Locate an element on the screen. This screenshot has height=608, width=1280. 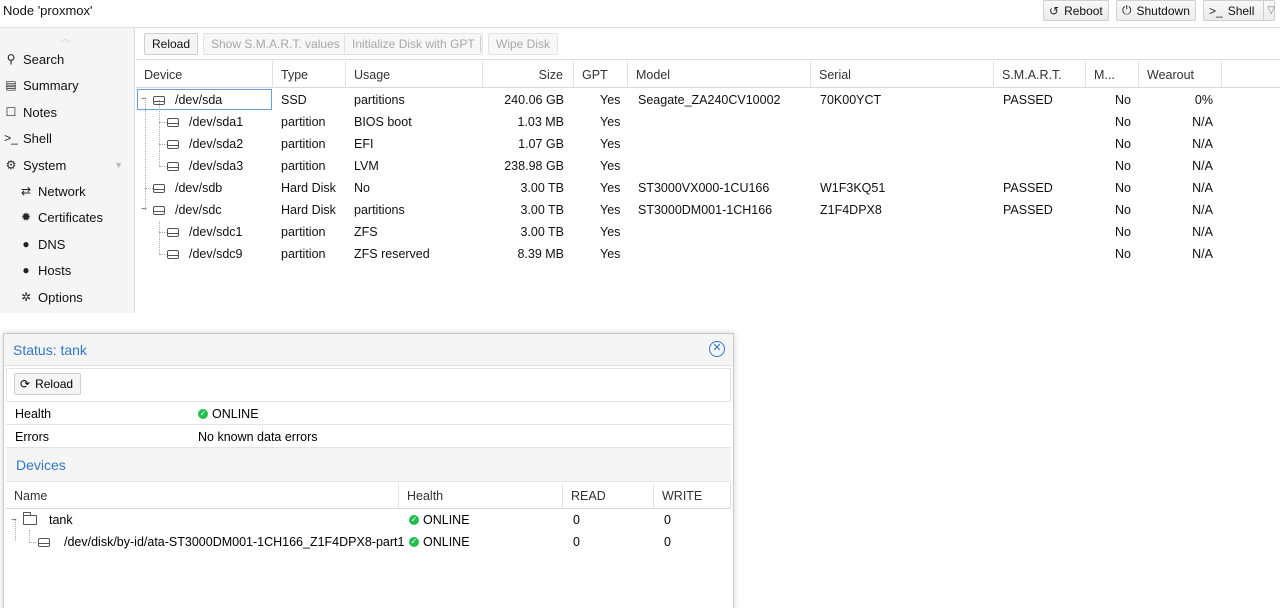
col-read: READ is located at coordinates (608, 496).